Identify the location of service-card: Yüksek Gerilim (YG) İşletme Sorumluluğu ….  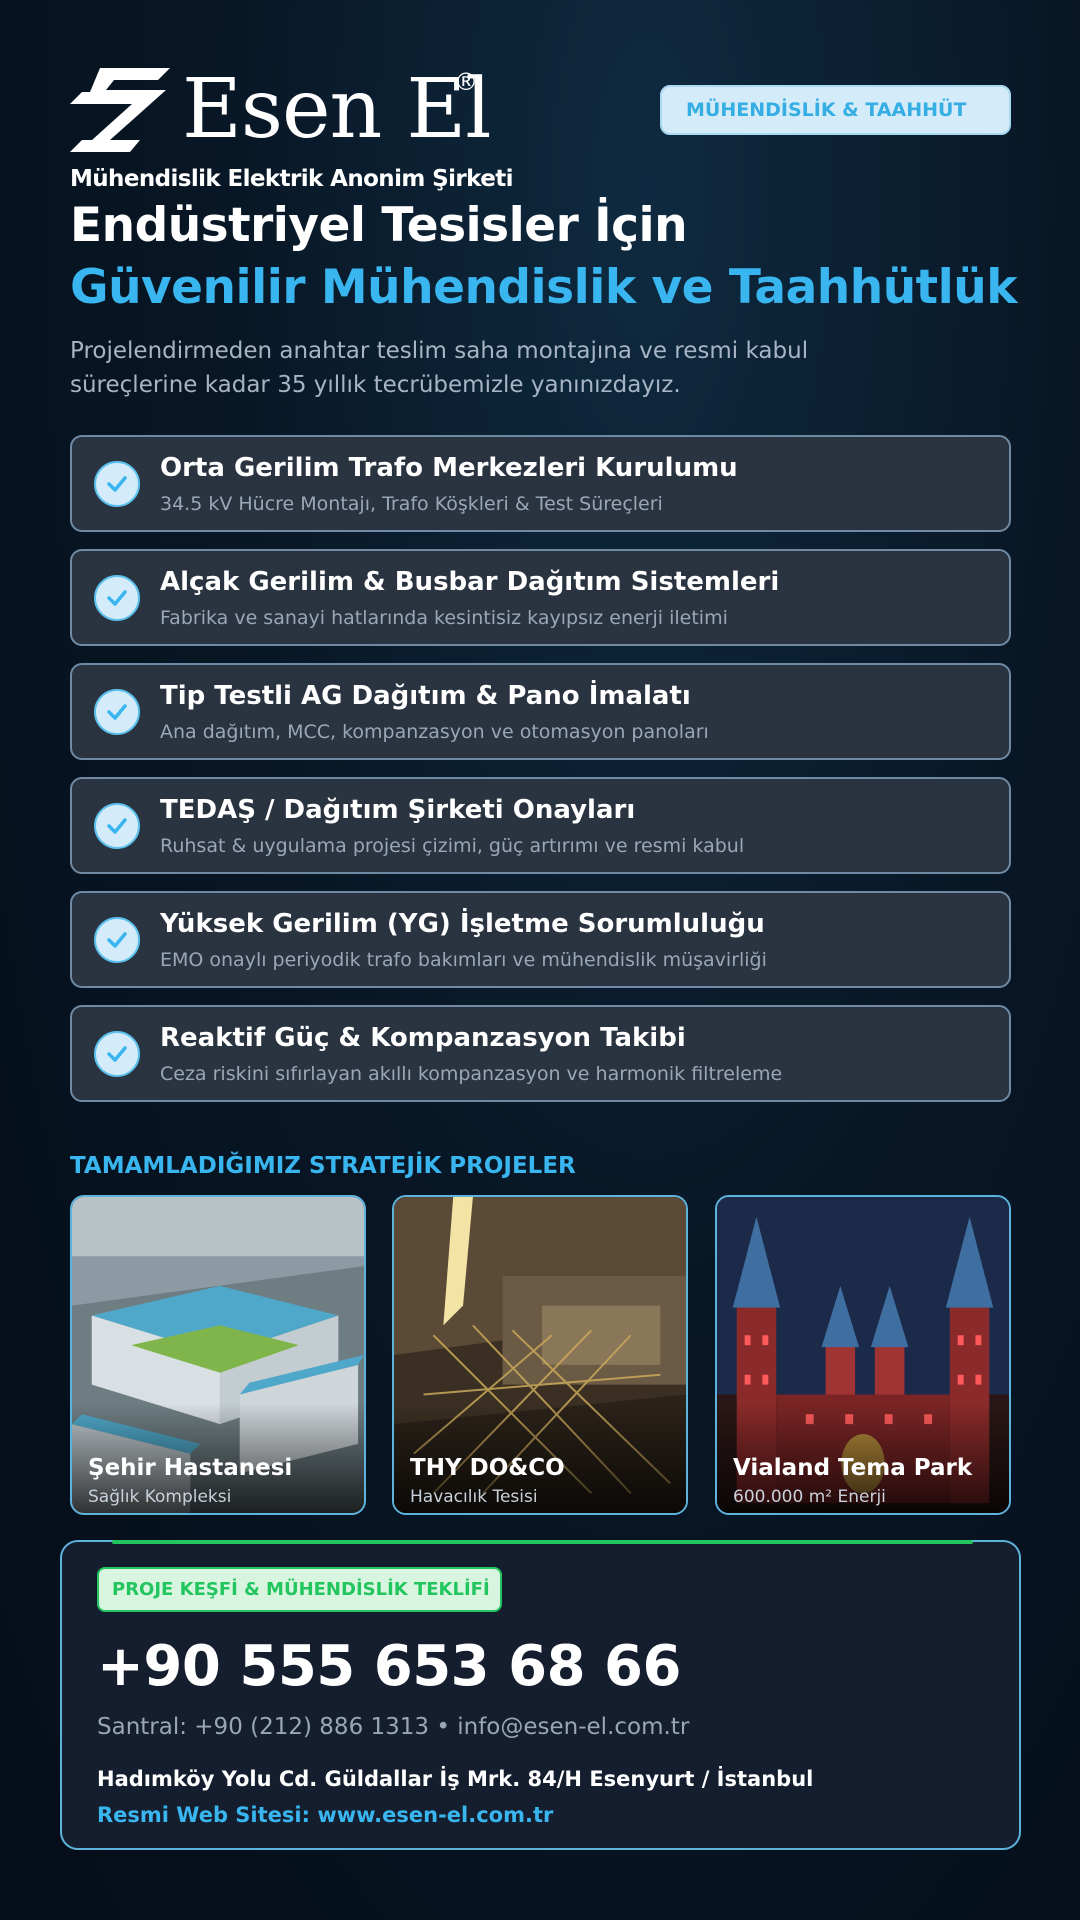
(540, 939).